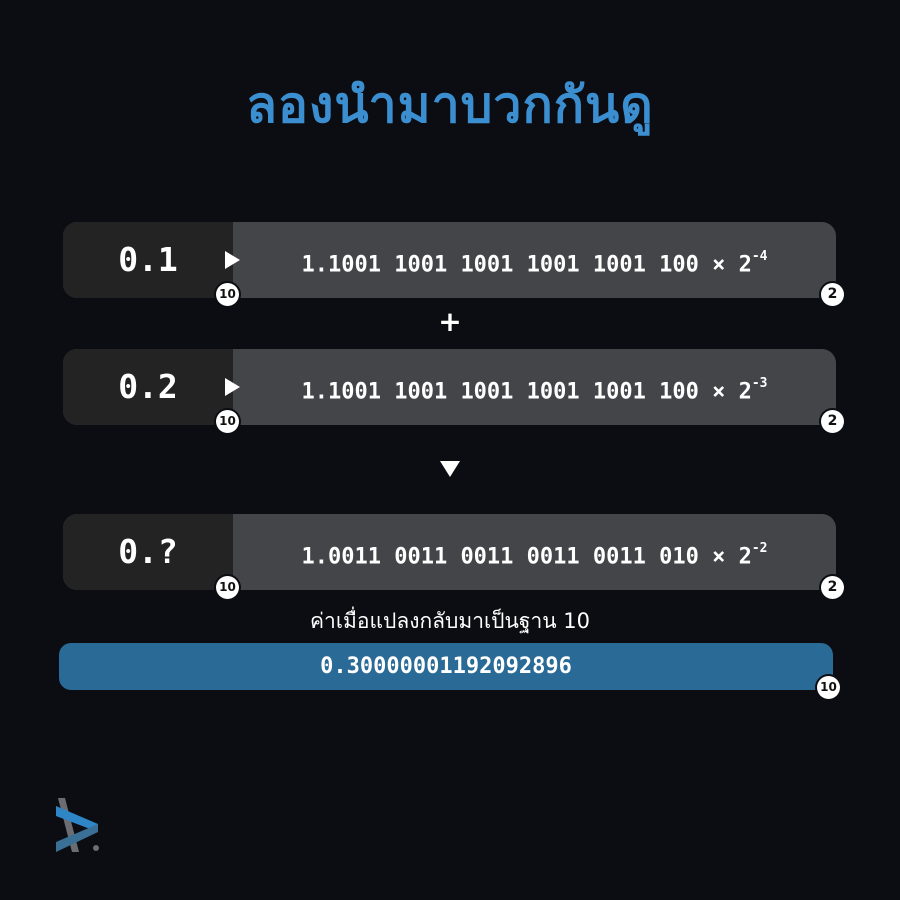  I want to click on binary-row-1: 0.1 1.1001 1001 1001 1001 1001 100 × 2-4, so click(449, 260).